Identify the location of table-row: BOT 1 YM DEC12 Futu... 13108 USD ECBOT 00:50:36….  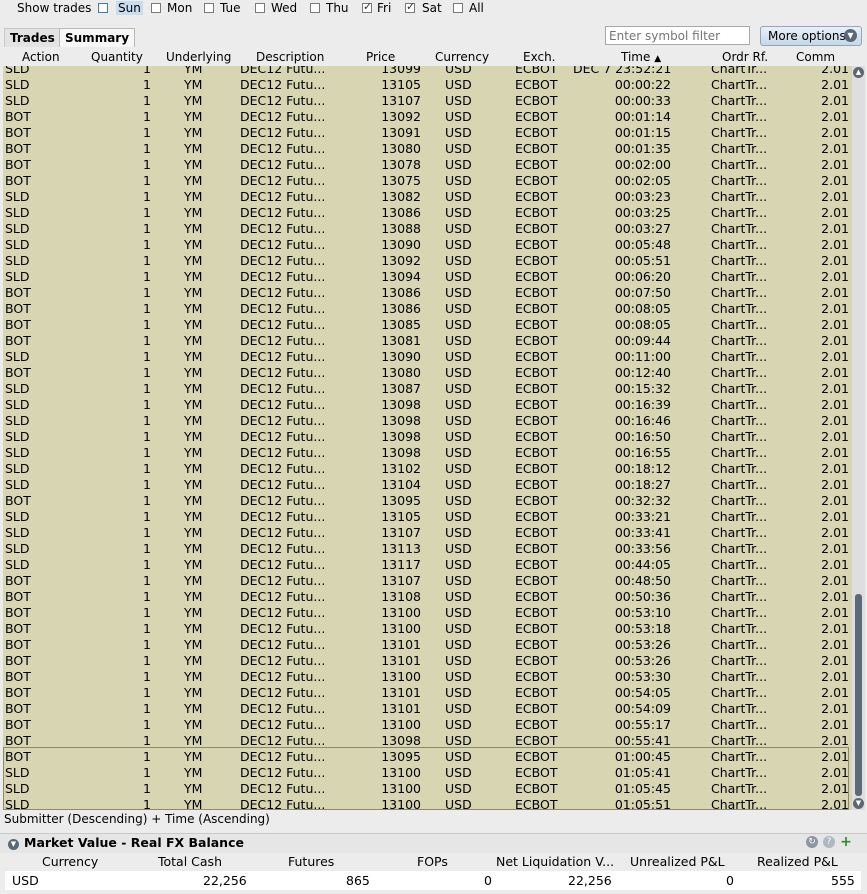
(427, 597).